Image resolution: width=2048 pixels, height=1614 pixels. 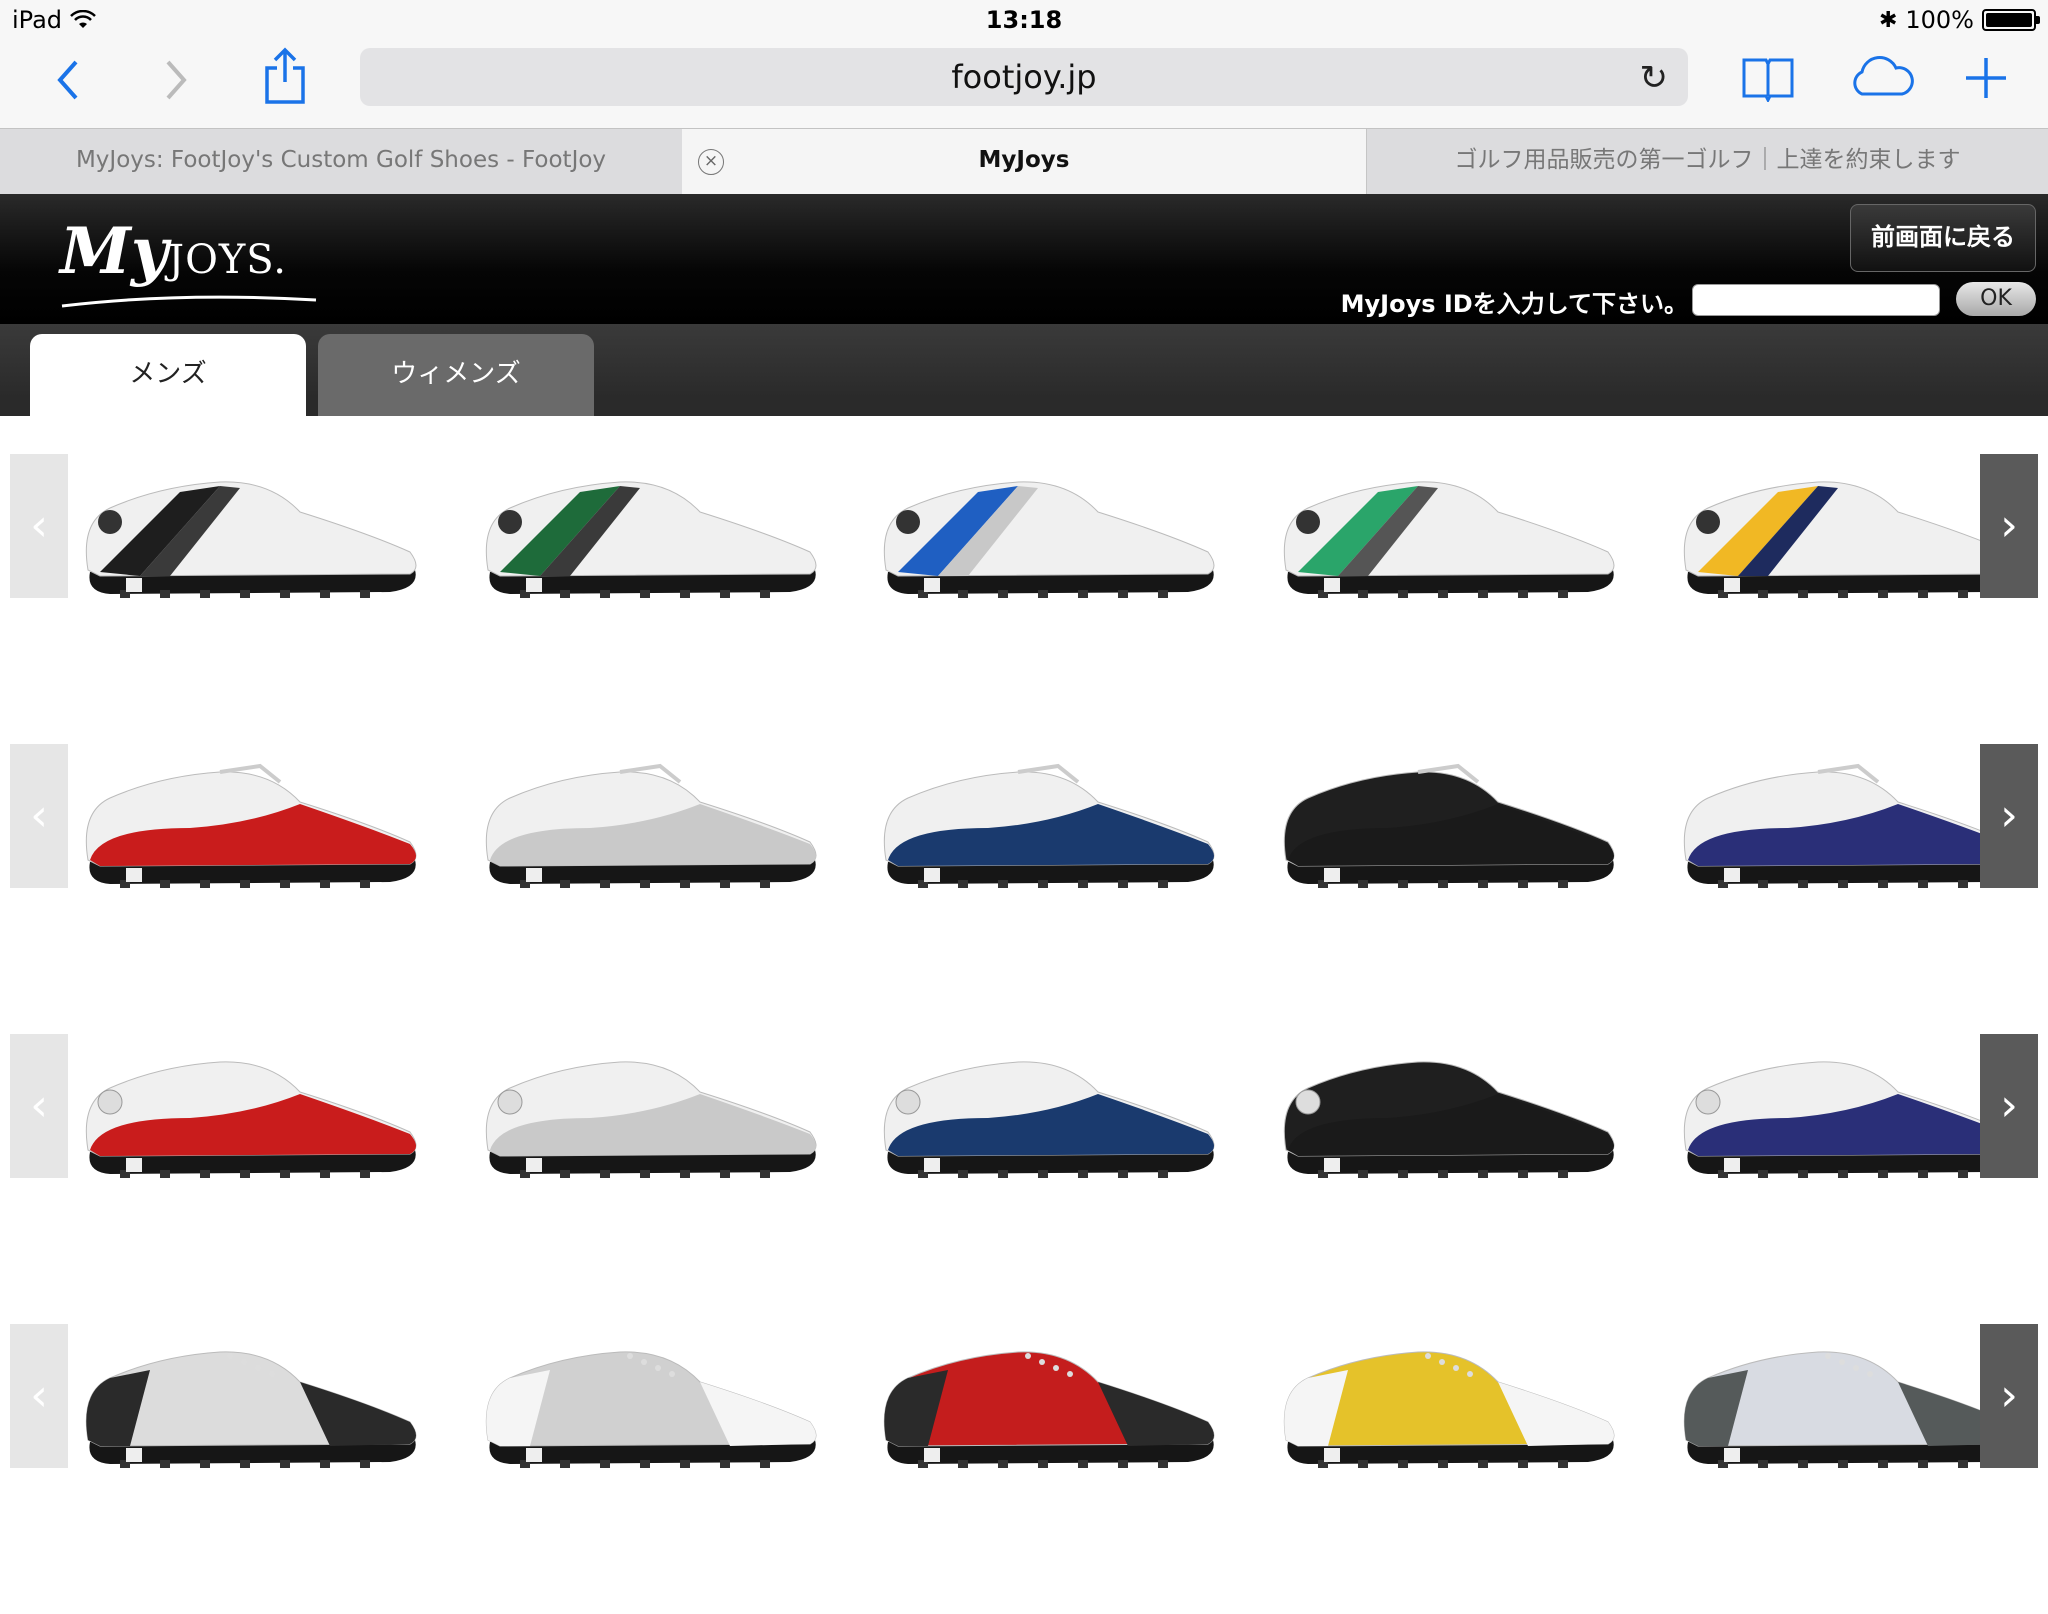 I want to click on icloud-tabs-icon, so click(x=1881, y=82).